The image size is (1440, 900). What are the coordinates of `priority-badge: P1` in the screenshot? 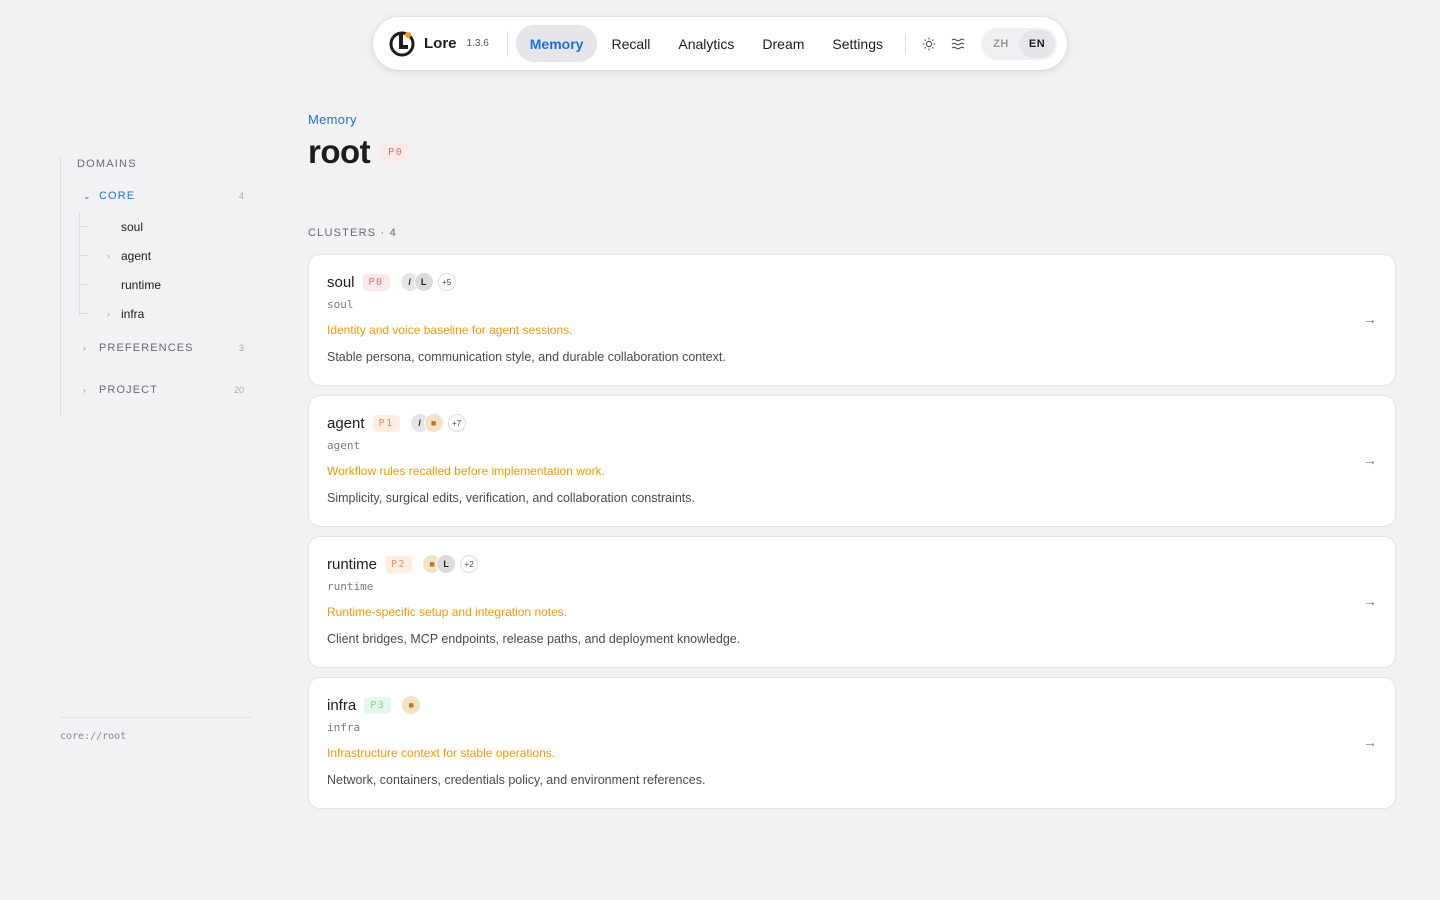 It's located at (386, 423).